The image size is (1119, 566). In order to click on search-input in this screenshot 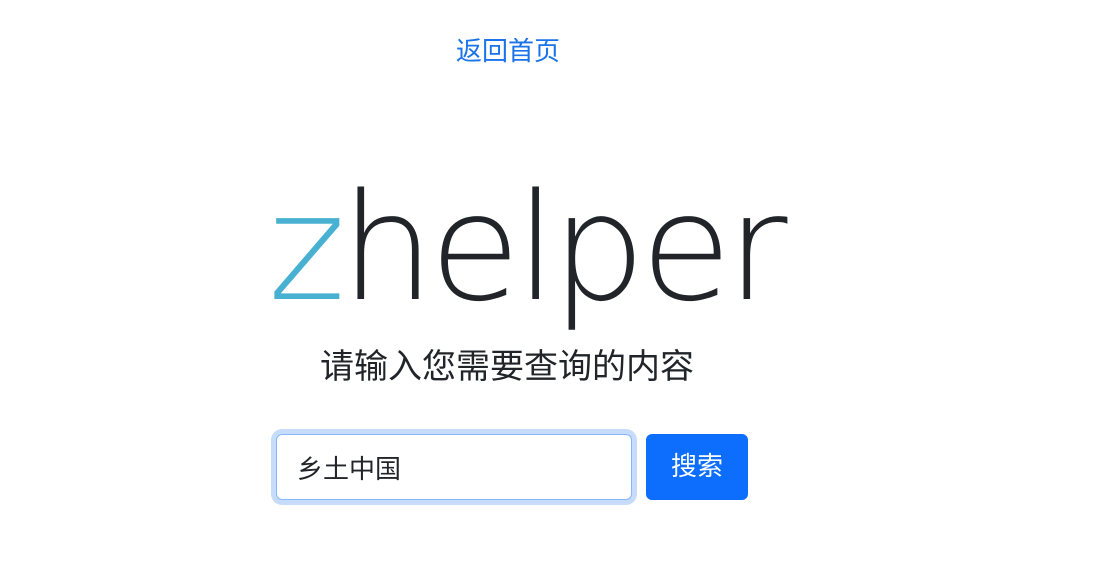, I will do `click(454, 467)`.